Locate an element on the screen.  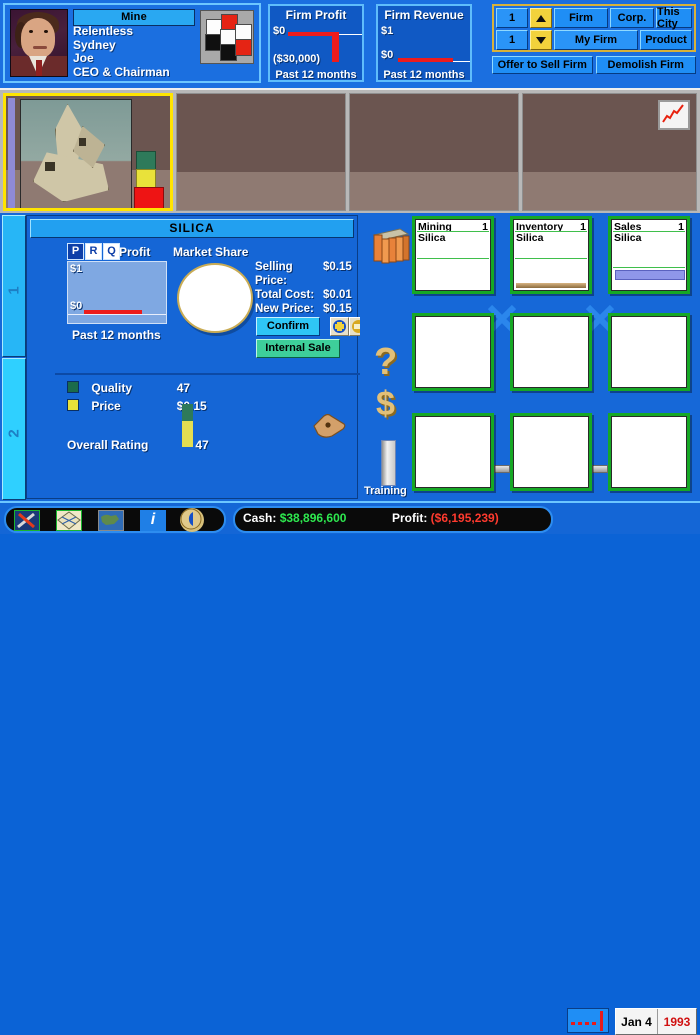
world-map-icon is located at coordinates (111, 520).